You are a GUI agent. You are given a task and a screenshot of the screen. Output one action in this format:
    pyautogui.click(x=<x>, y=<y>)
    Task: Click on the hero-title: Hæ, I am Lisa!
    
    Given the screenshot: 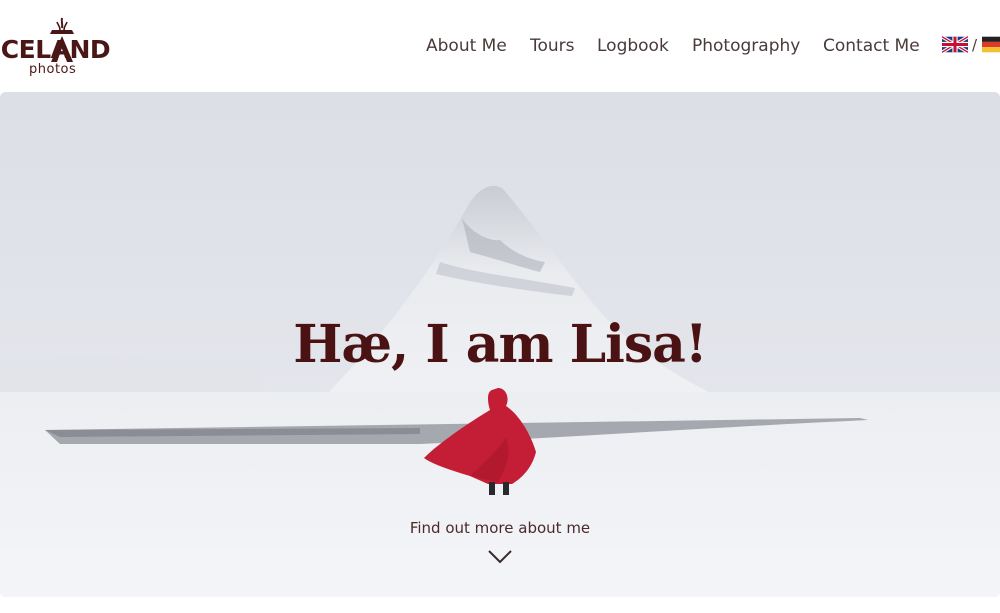 What is the action you would take?
    pyautogui.click(x=500, y=344)
    